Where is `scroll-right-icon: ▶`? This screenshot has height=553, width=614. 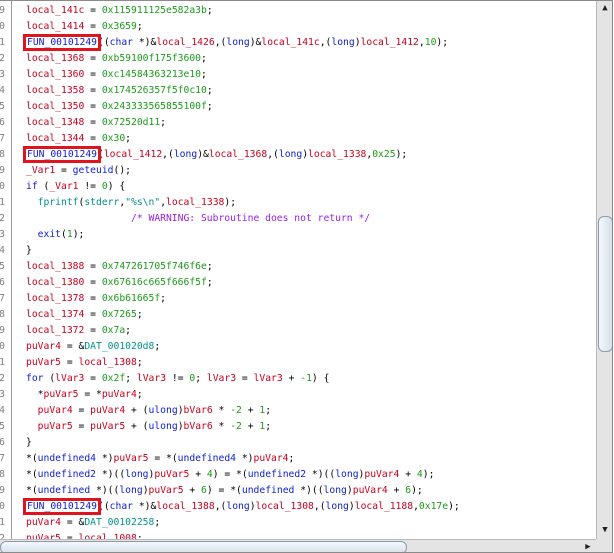
scroll-right-icon: ▶ is located at coordinates (588, 546).